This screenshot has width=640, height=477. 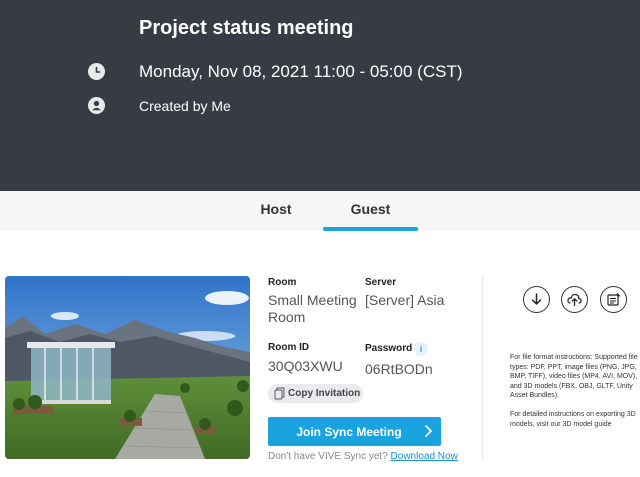 I want to click on tab-selected-indicator, so click(x=370, y=229).